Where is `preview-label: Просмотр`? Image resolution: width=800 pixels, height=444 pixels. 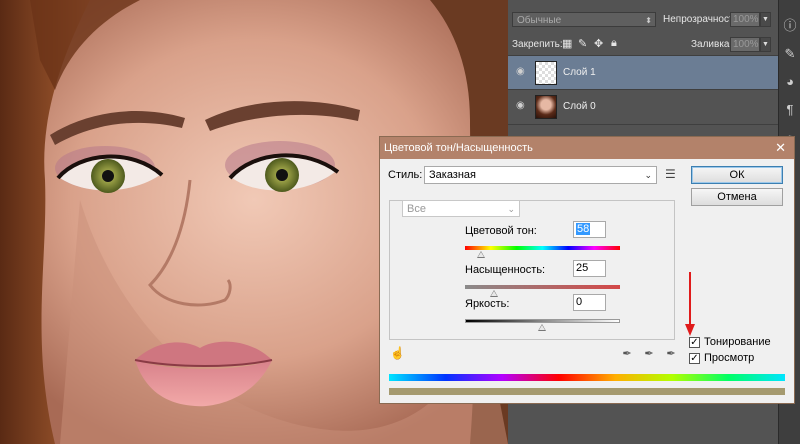 preview-label: Просмотр is located at coordinates (729, 358).